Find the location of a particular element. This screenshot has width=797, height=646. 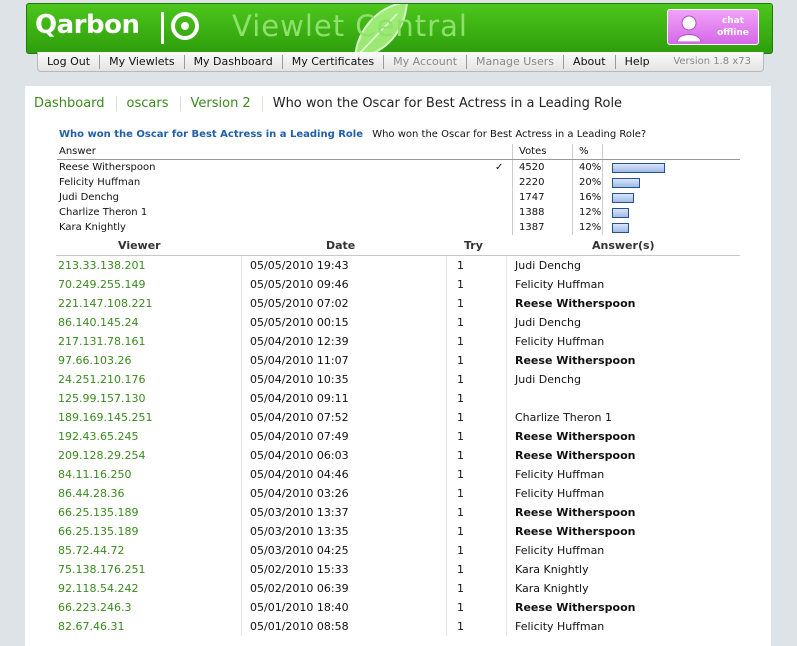

nav-my-dashboard: My Dashboard is located at coordinates (234, 61).